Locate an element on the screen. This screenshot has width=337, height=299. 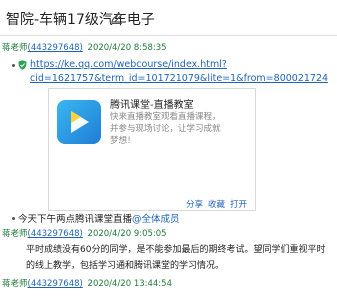
announcement-text: 今天下午两点腾讯课堂直播@全体成员 is located at coordinates (99, 218).